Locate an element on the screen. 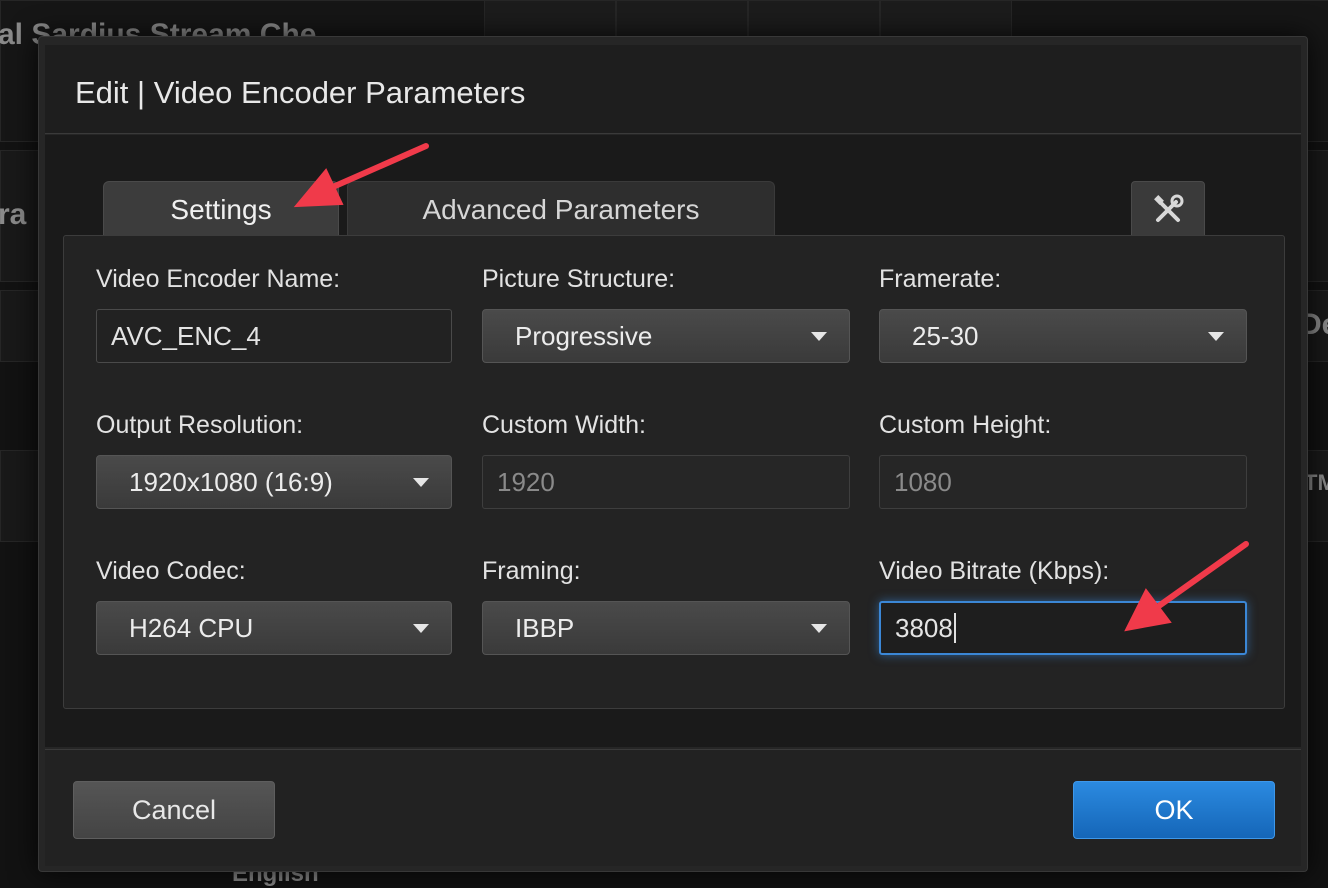 This screenshot has height=888, width=1328. annotation-arrow-settings is located at coordinates (361, 175).